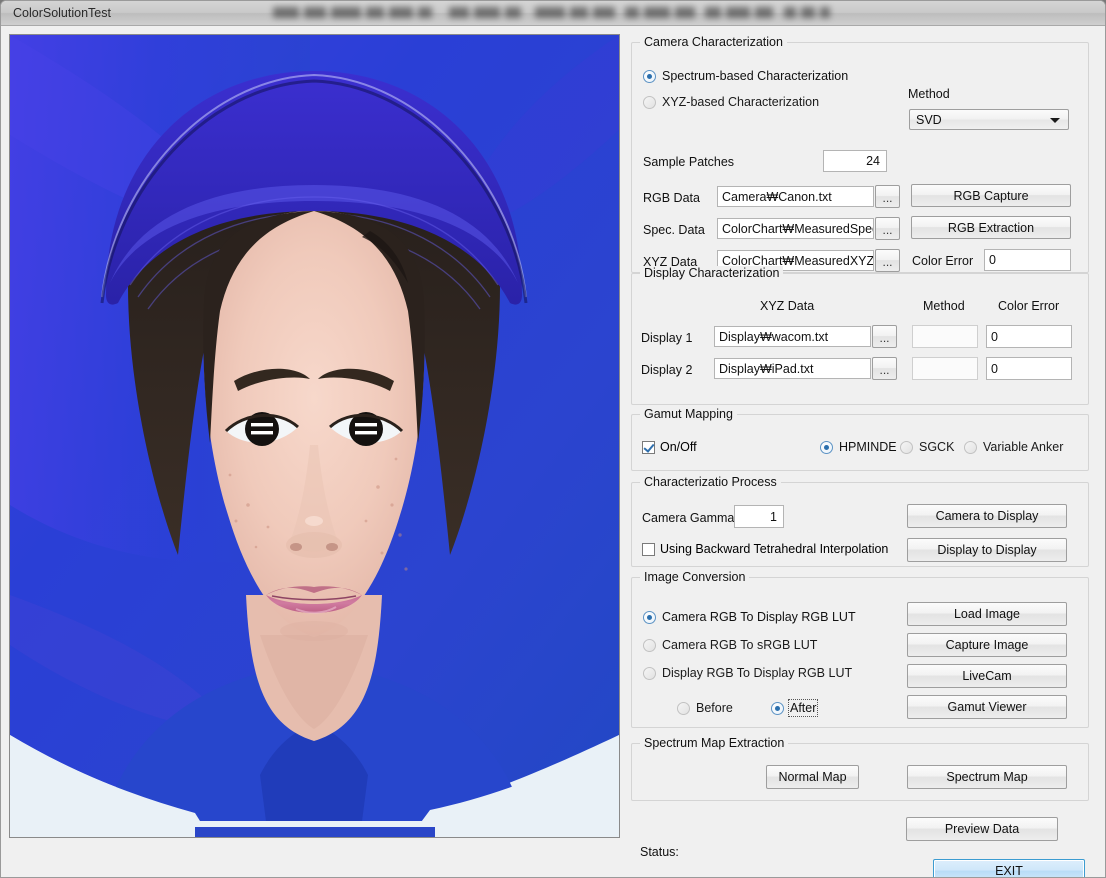 This screenshot has height=878, width=1106. I want to click on camera-gamma-input: 1, so click(759, 516).